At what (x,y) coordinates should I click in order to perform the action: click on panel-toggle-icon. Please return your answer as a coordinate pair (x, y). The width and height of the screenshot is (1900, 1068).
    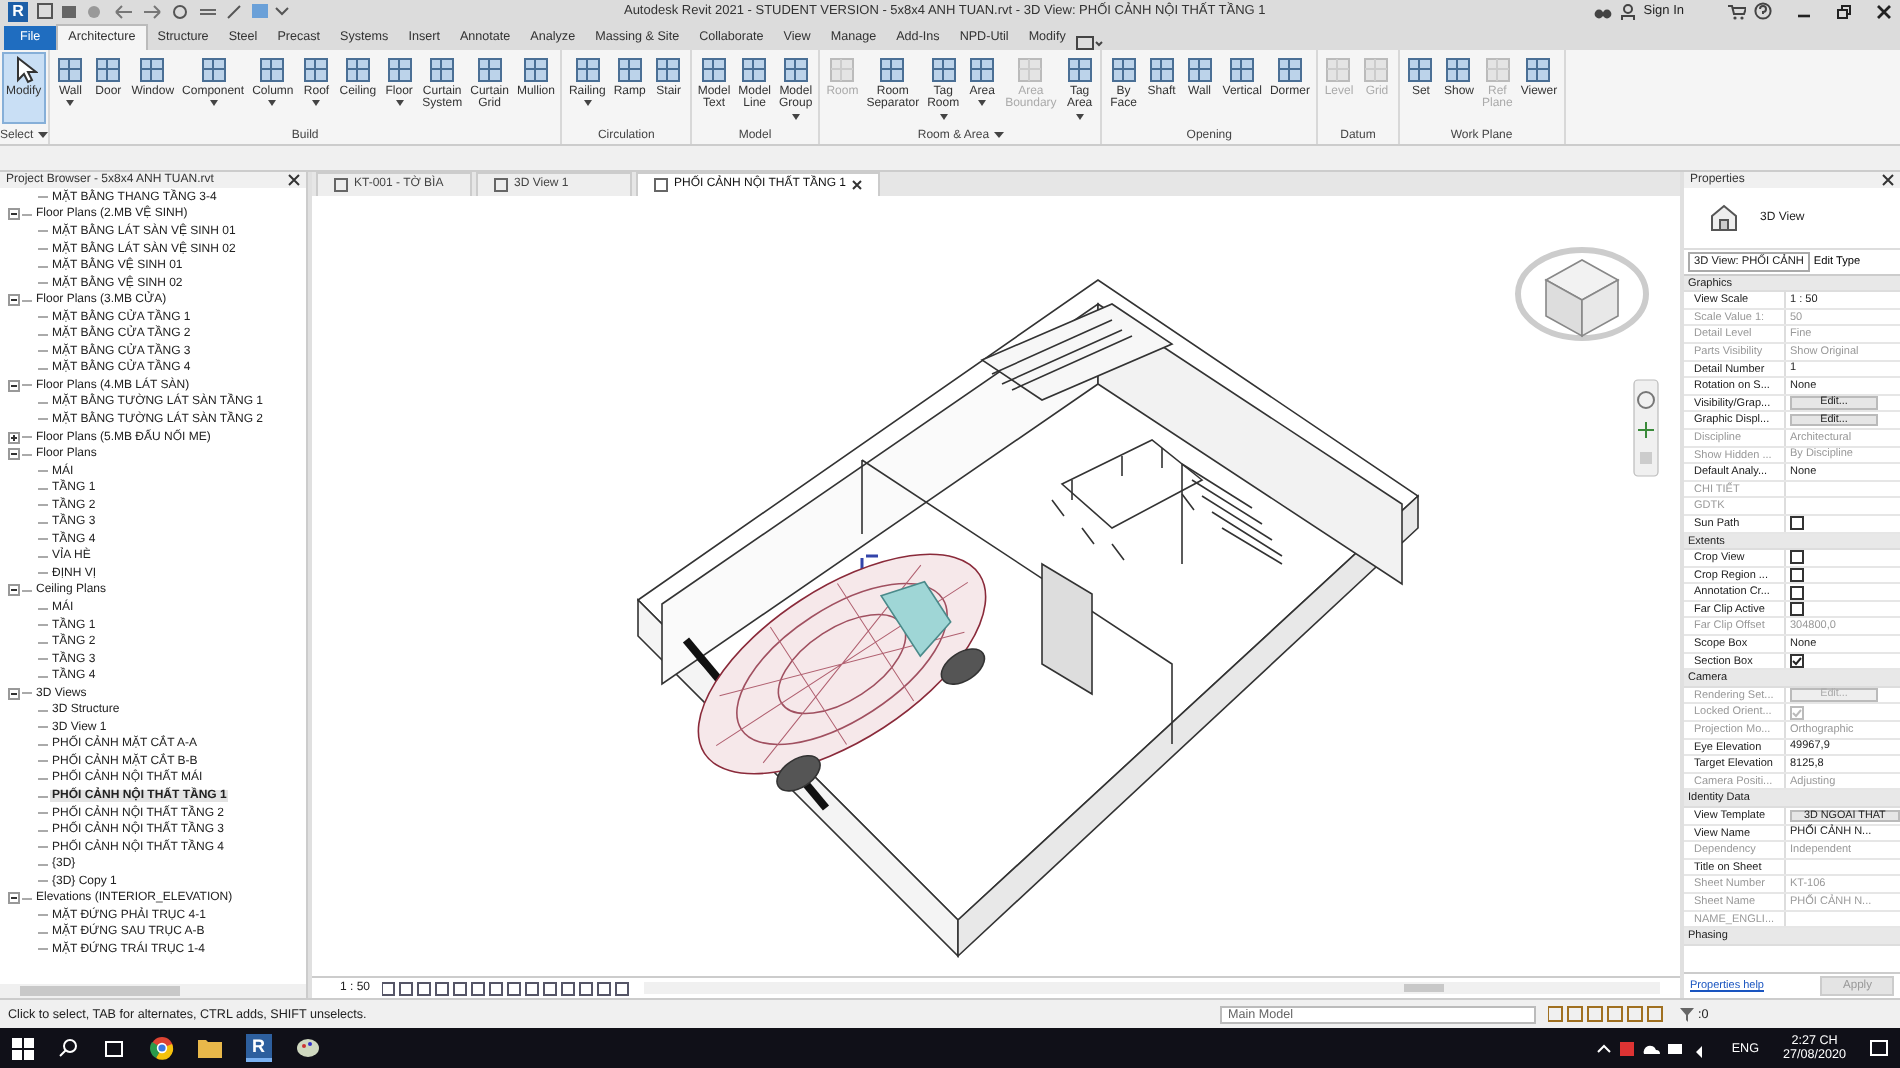
    Looking at the image, I should click on (1089, 42).